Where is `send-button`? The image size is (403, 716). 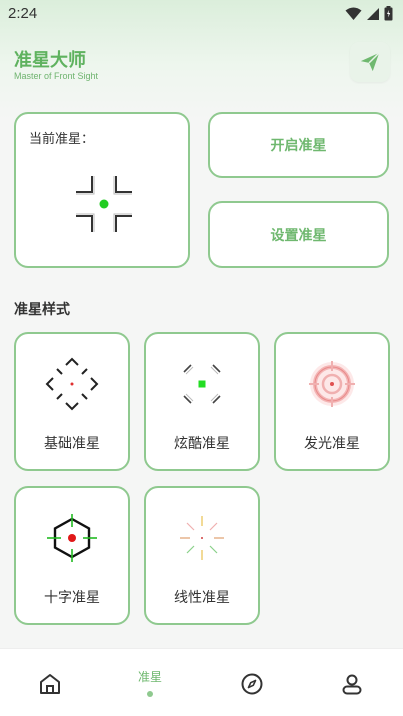 send-button is located at coordinates (370, 62).